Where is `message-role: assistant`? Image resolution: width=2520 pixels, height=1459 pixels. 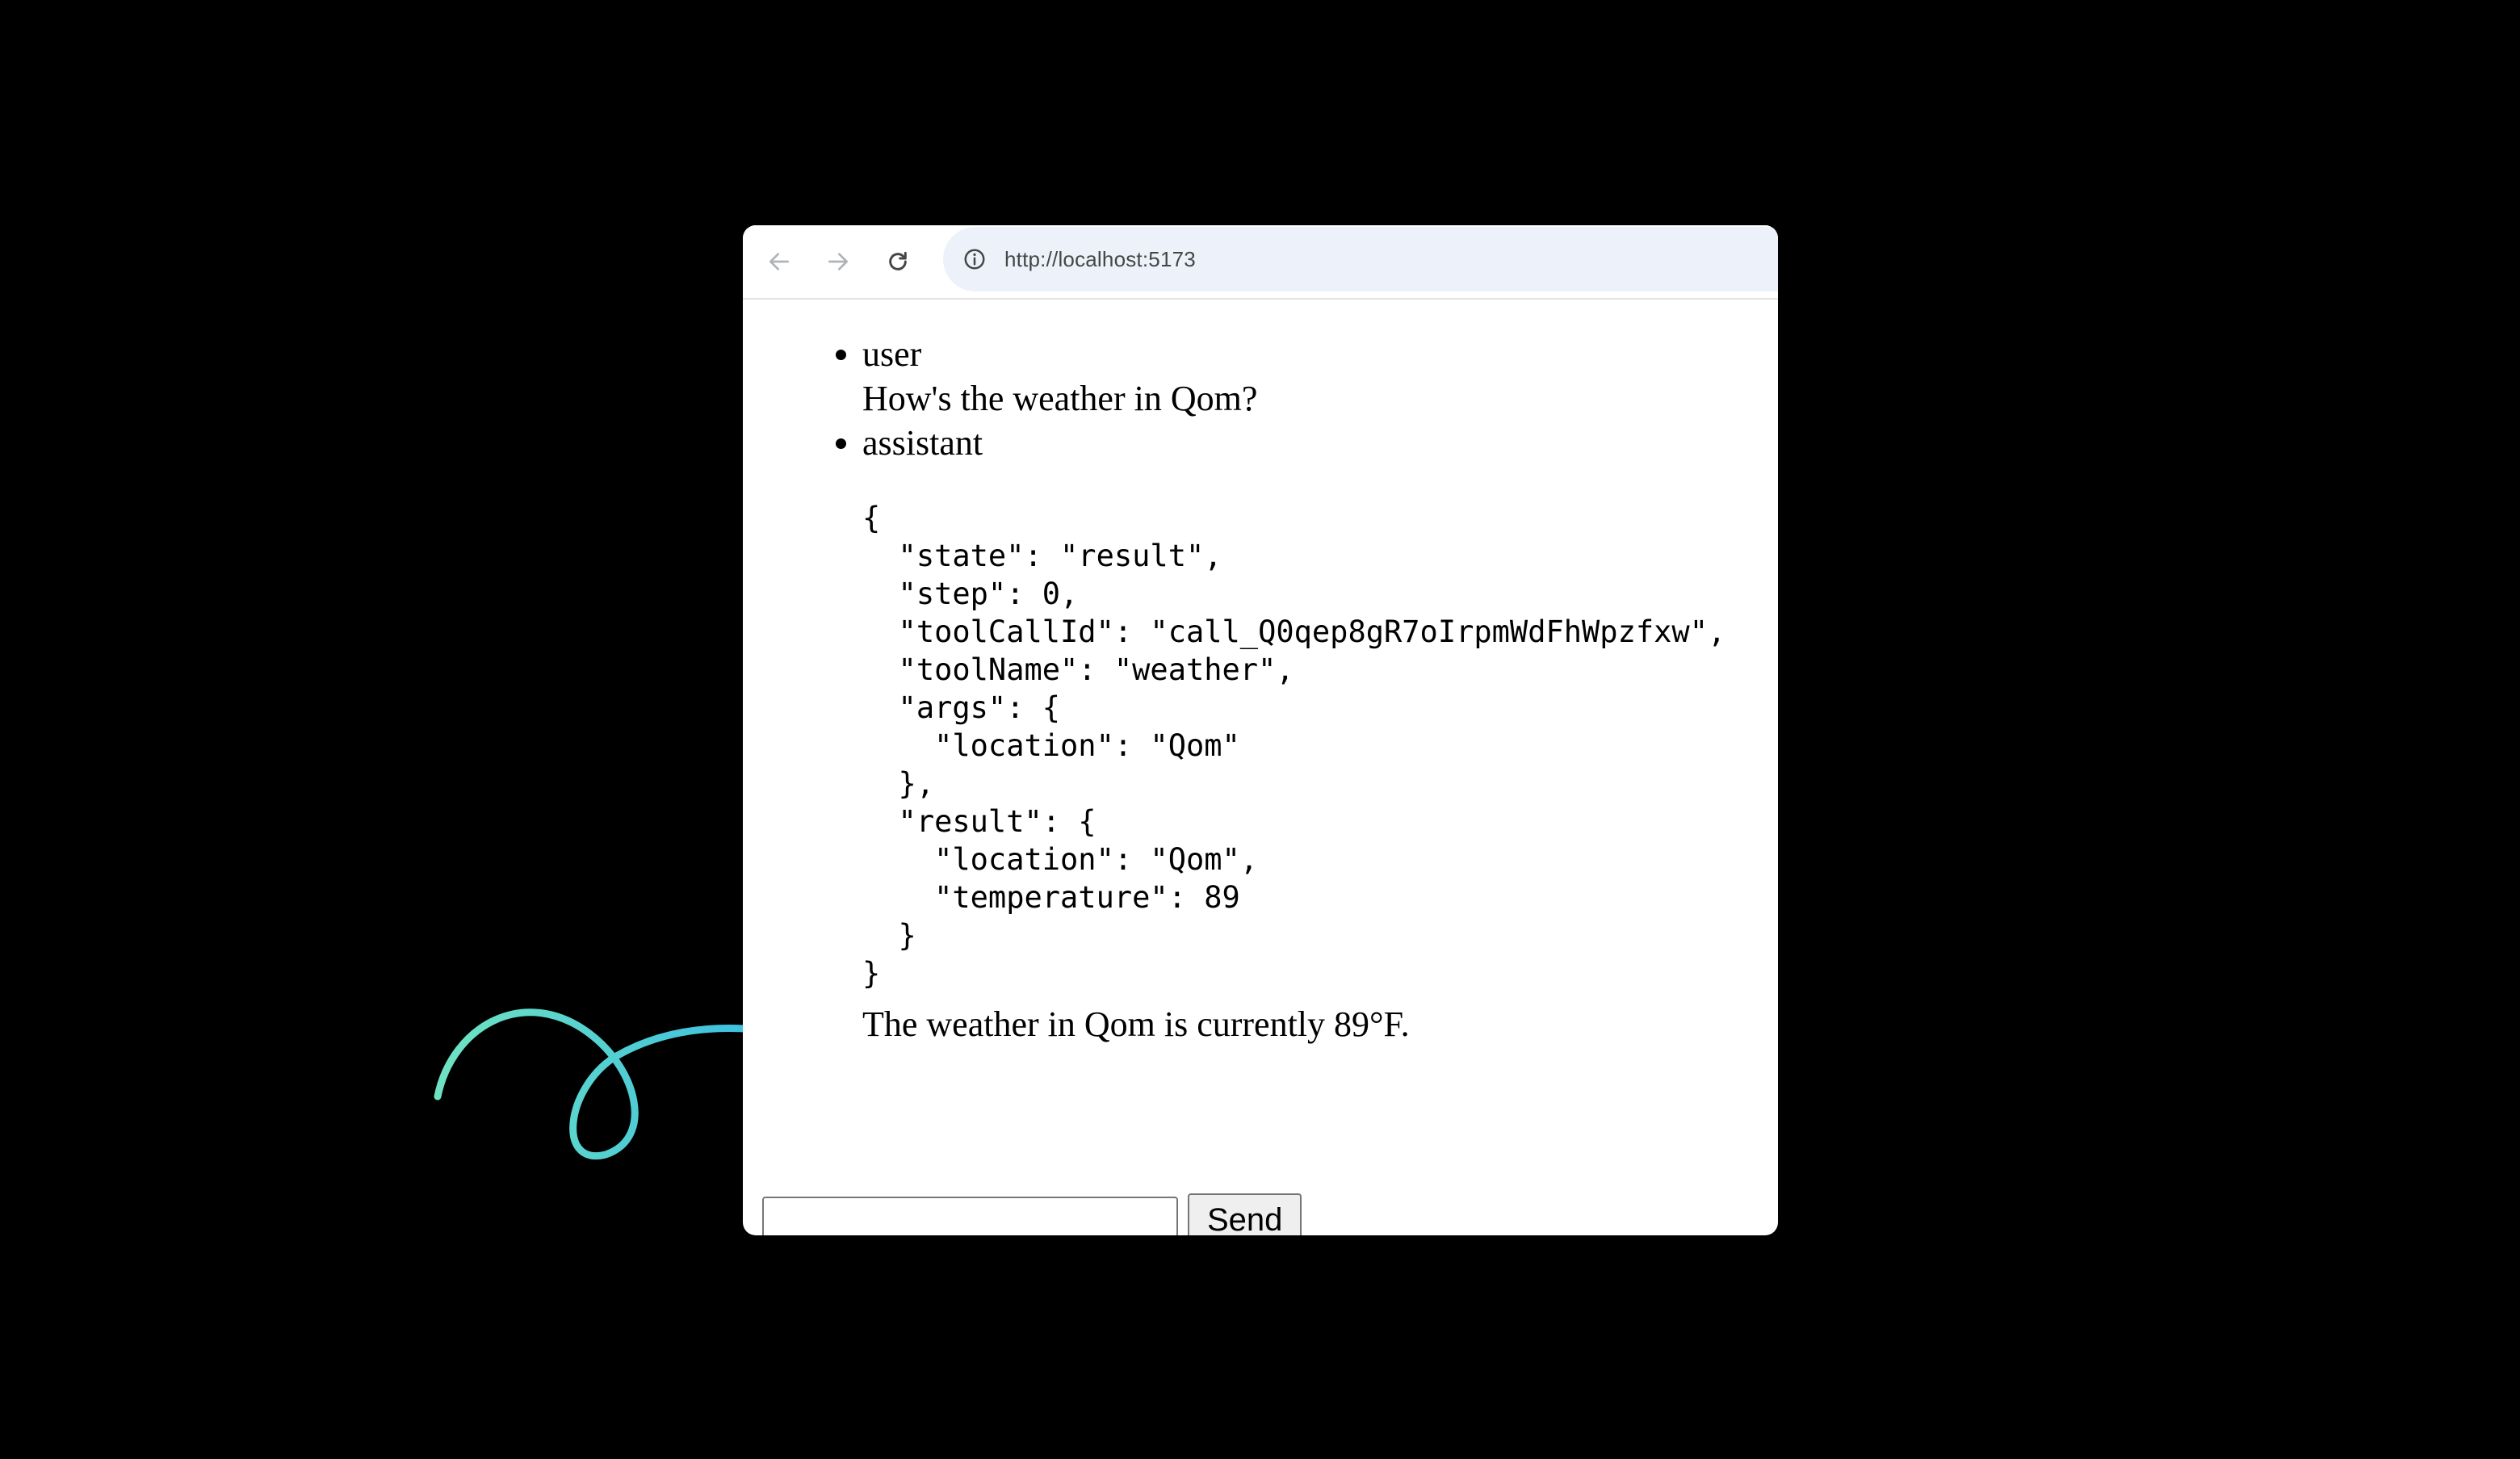
message-role: assistant is located at coordinates (922, 443).